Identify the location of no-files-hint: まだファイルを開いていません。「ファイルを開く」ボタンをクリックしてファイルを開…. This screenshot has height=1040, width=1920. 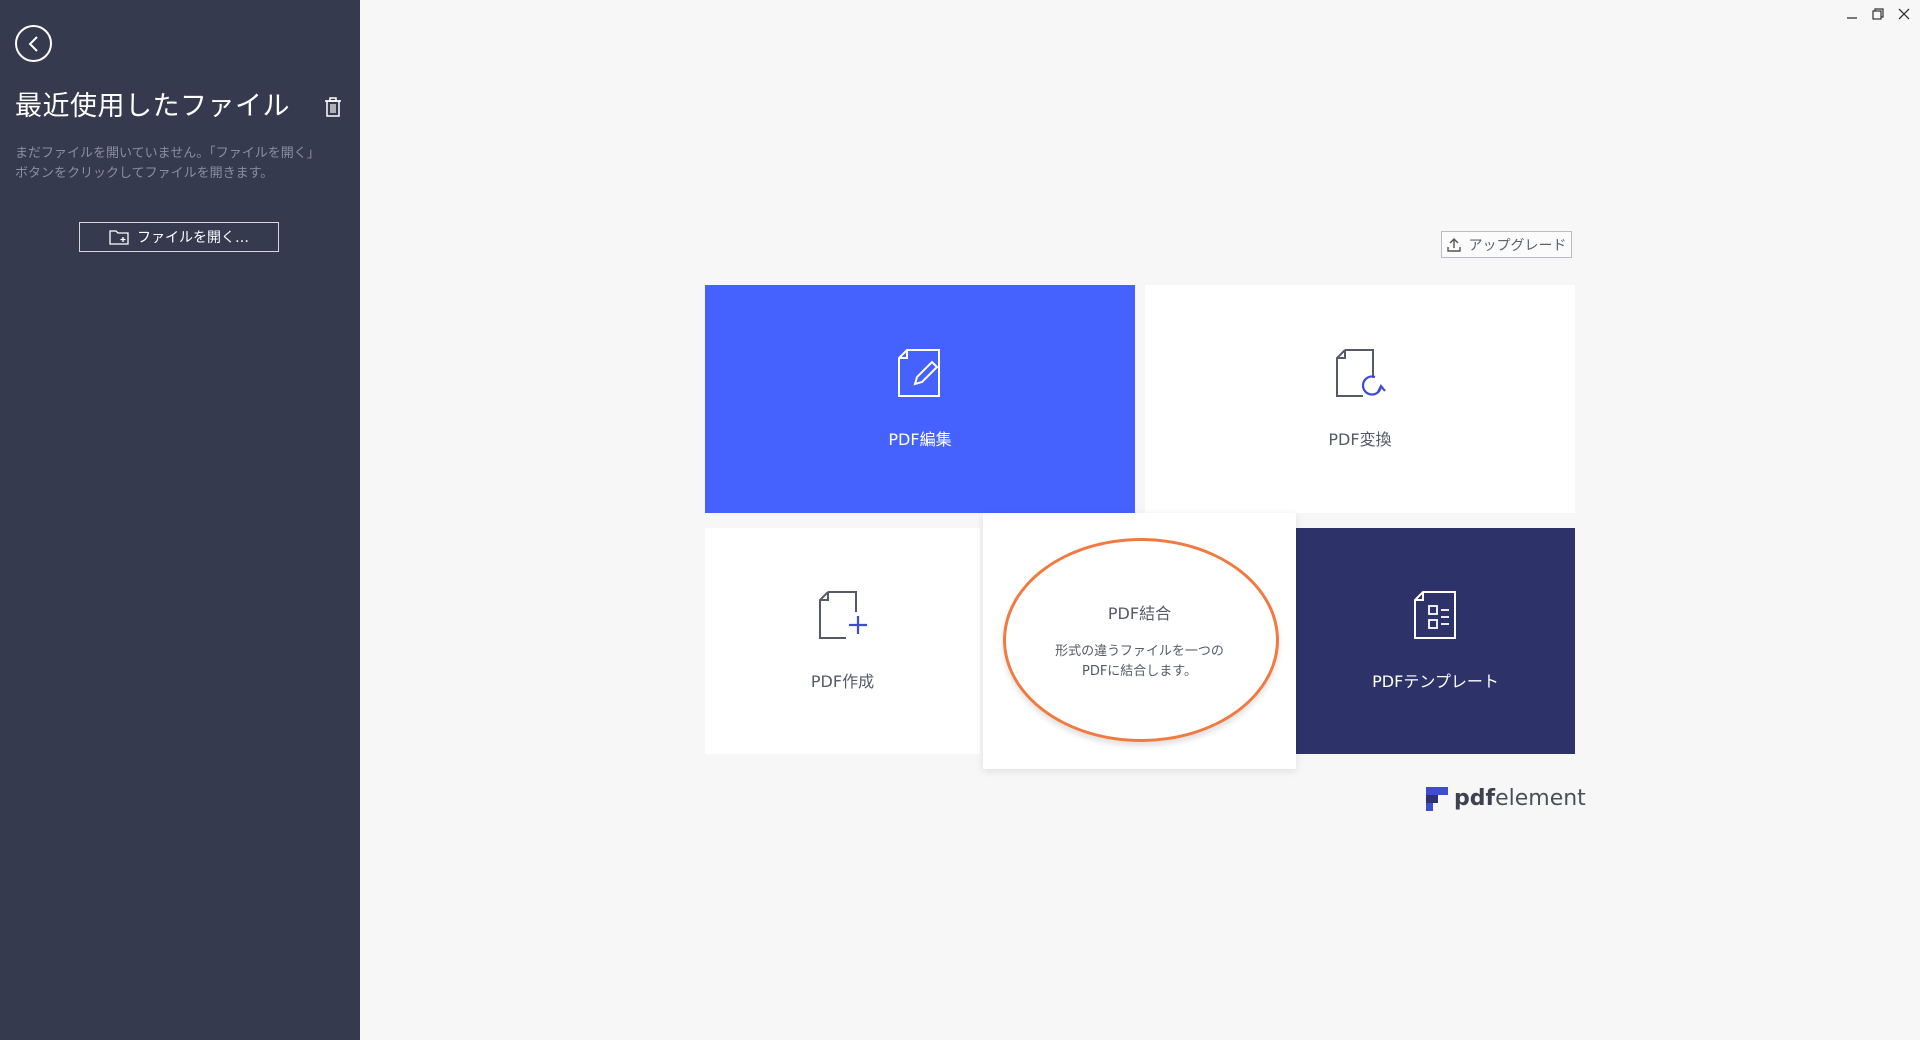
(164, 163).